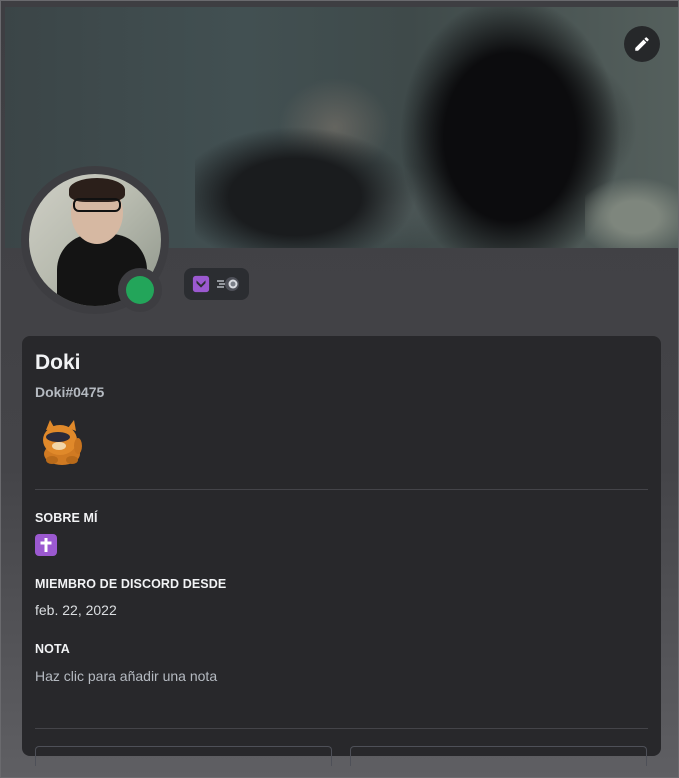 This screenshot has height=778, width=679. Describe the element at coordinates (63, 443) in the screenshot. I see `cat-sticker-icon` at that location.